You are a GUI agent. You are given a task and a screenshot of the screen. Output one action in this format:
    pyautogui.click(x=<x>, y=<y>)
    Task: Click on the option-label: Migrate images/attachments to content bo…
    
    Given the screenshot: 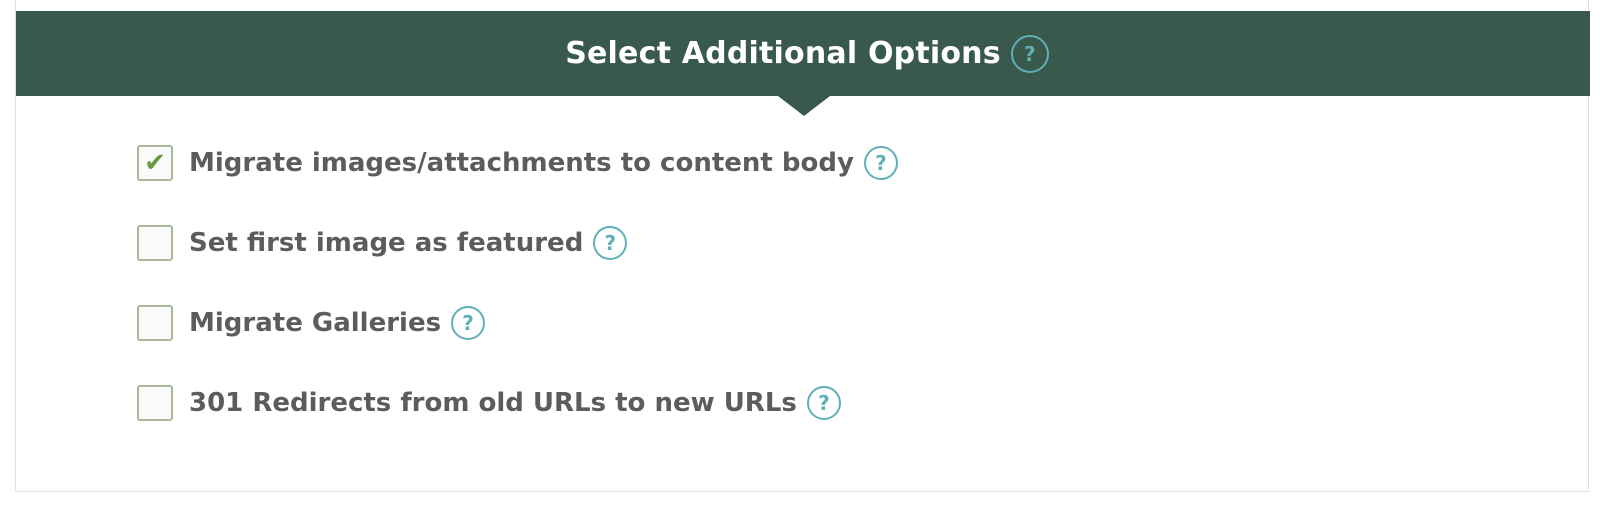 What is the action you would take?
    pyautogui.click(x=521, y=163)
    